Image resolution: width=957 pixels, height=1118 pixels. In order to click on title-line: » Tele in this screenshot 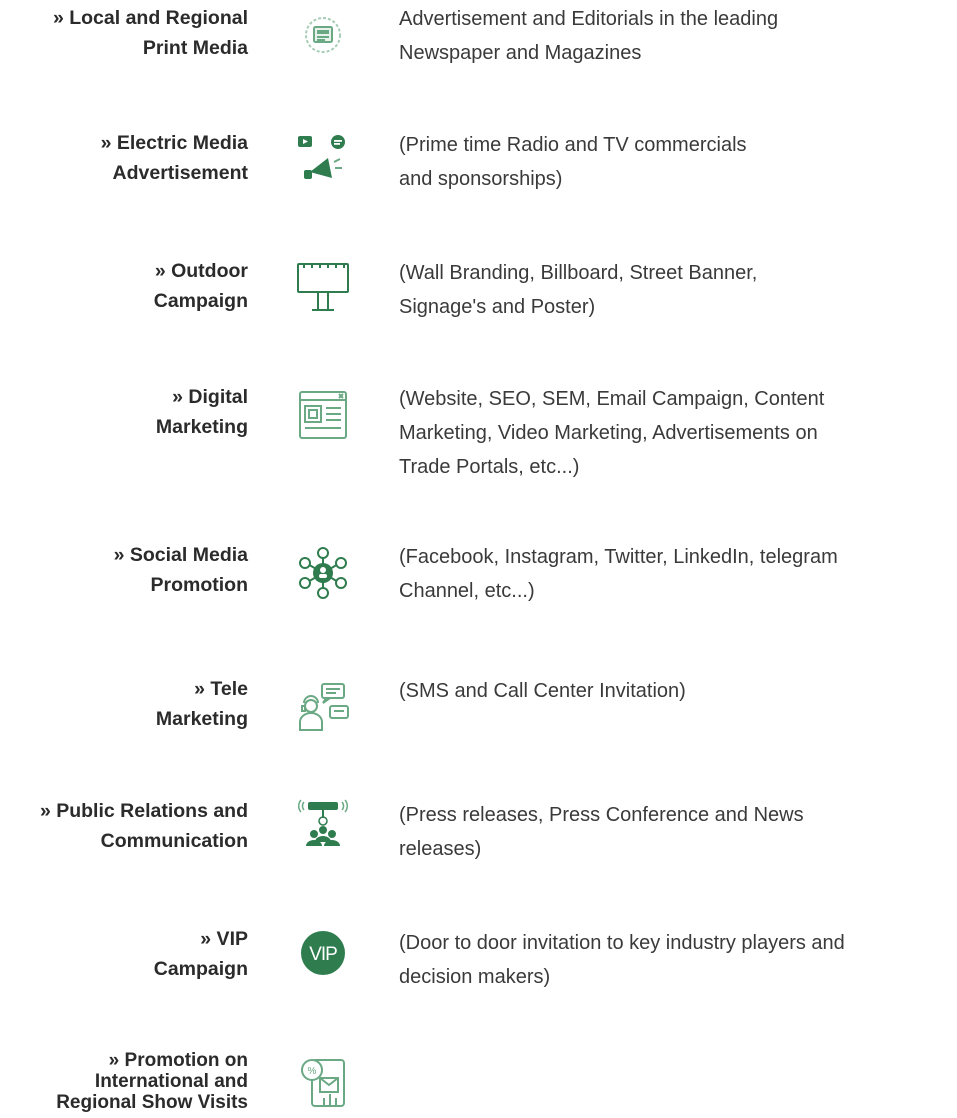, I will do `click(221, 689)`.